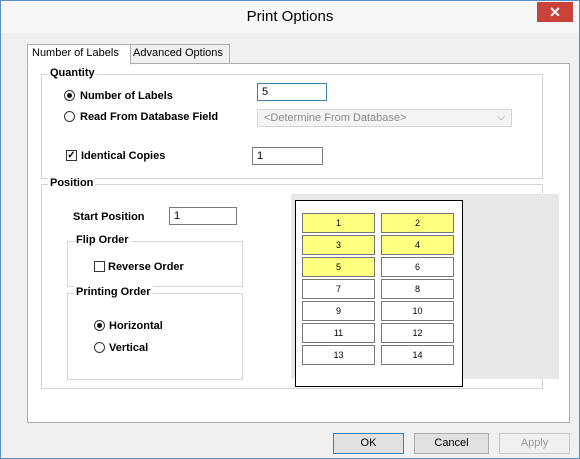 This screenshot has height=459, width=580. What do you see at coordinates (99, 266) in the screenshot?
I see `reverse-order-checkbox` at bounding box center [99, 266].